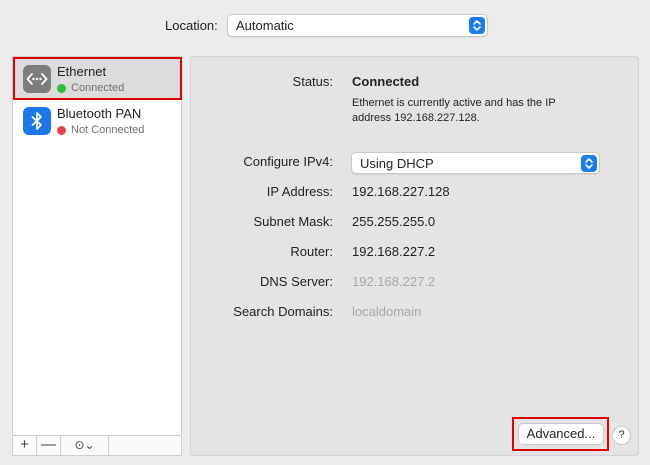 The width and height of the screenshot is (650, 465). I want to click on service-status: Not Connected, so click(100, 130).